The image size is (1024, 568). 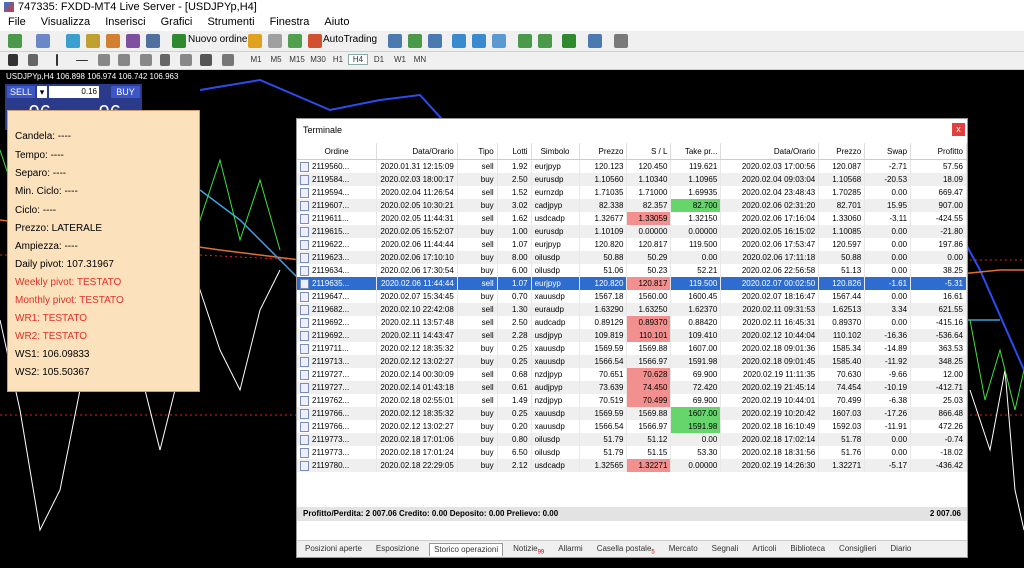 What do you see at coordinates (900, 549) in the screenshot?
I see `tab-diario: Diario` at bounding box center [900, 549].